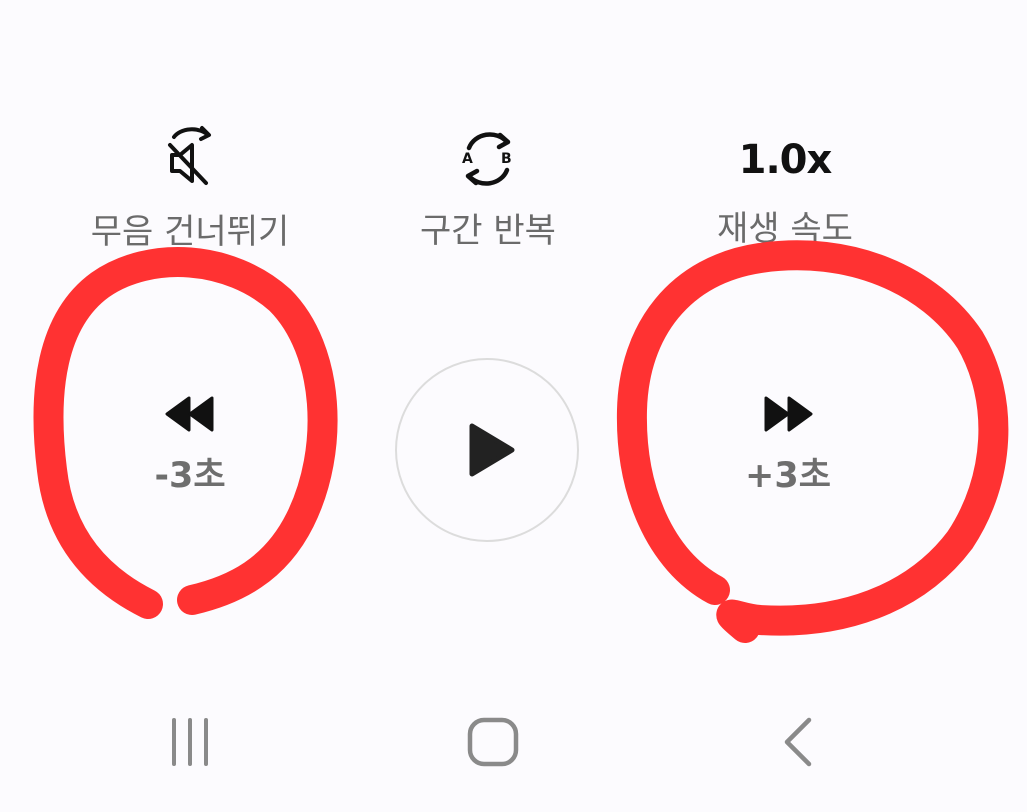 Image resolution: width=1027 pixels, height=812 pixels. I want to click on ab-repeat-icon: A B, so click(488, 158).